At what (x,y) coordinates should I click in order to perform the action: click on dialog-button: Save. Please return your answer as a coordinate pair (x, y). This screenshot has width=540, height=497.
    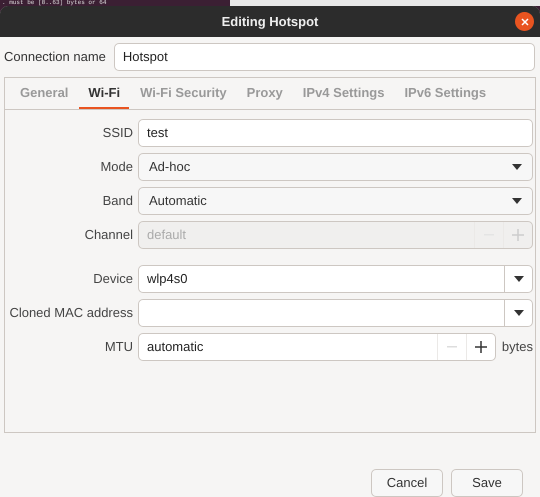
    Looking at the image, I should click on (487, 483).